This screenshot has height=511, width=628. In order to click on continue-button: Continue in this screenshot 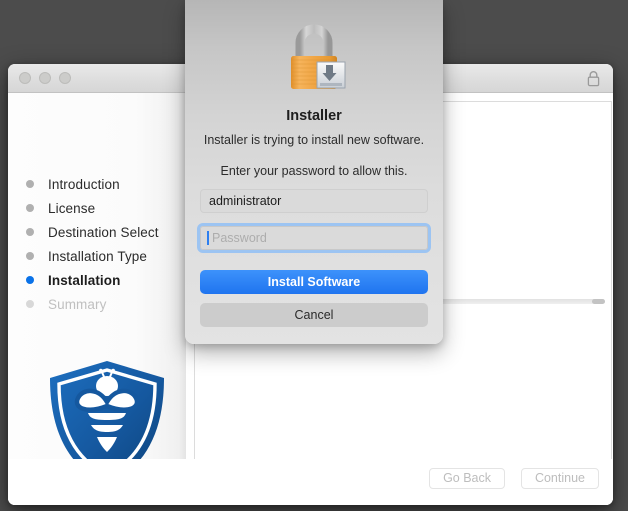, I will do `click(559, 478)`.